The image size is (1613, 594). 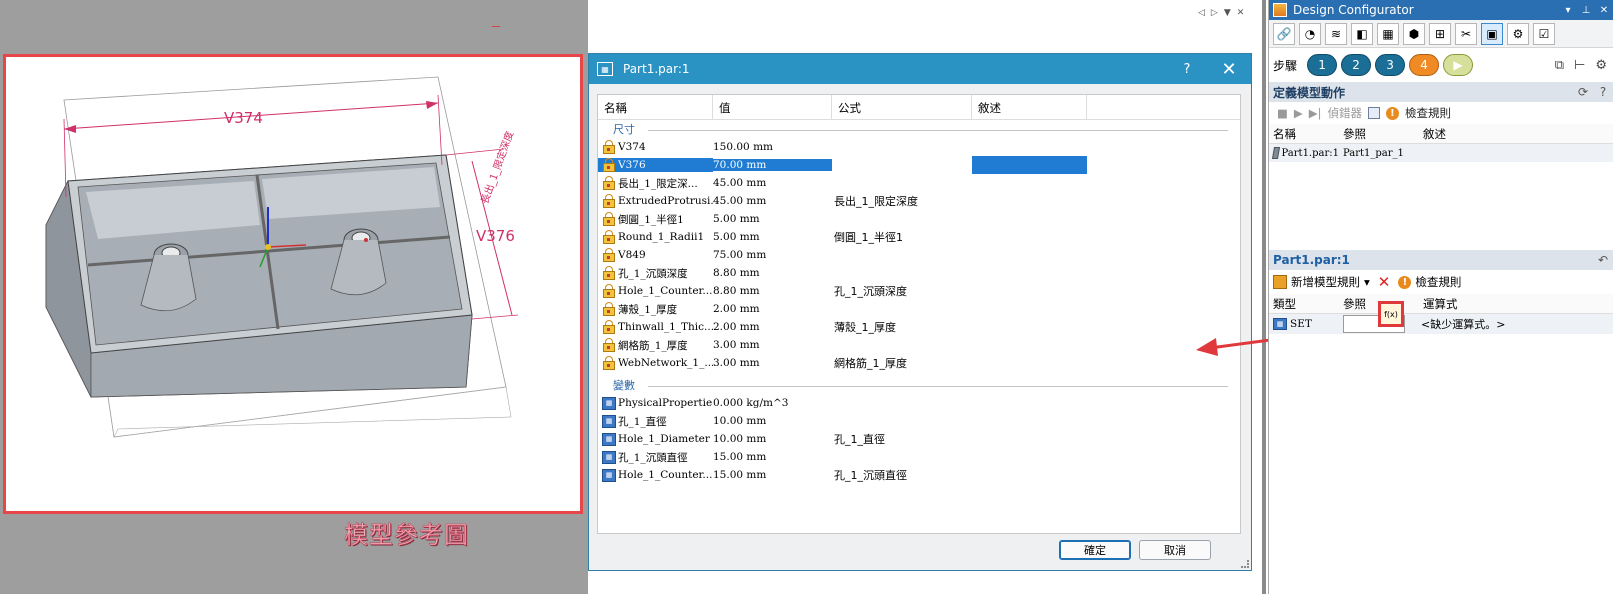 I want to click on step-icon: ▶|, so click(x=1315, y=113).